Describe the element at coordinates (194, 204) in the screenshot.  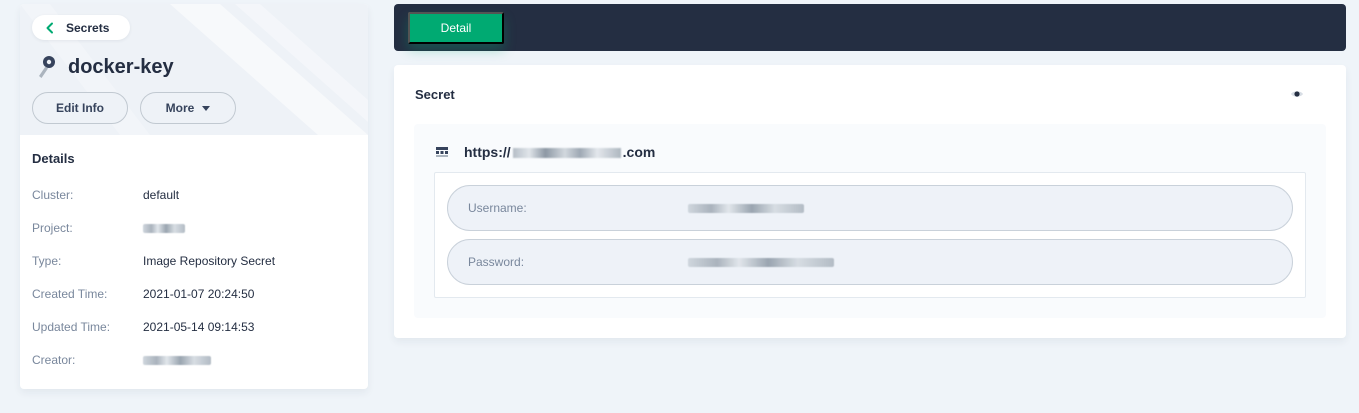
I see `detail-row-cluster: Cluster: default` at that location.